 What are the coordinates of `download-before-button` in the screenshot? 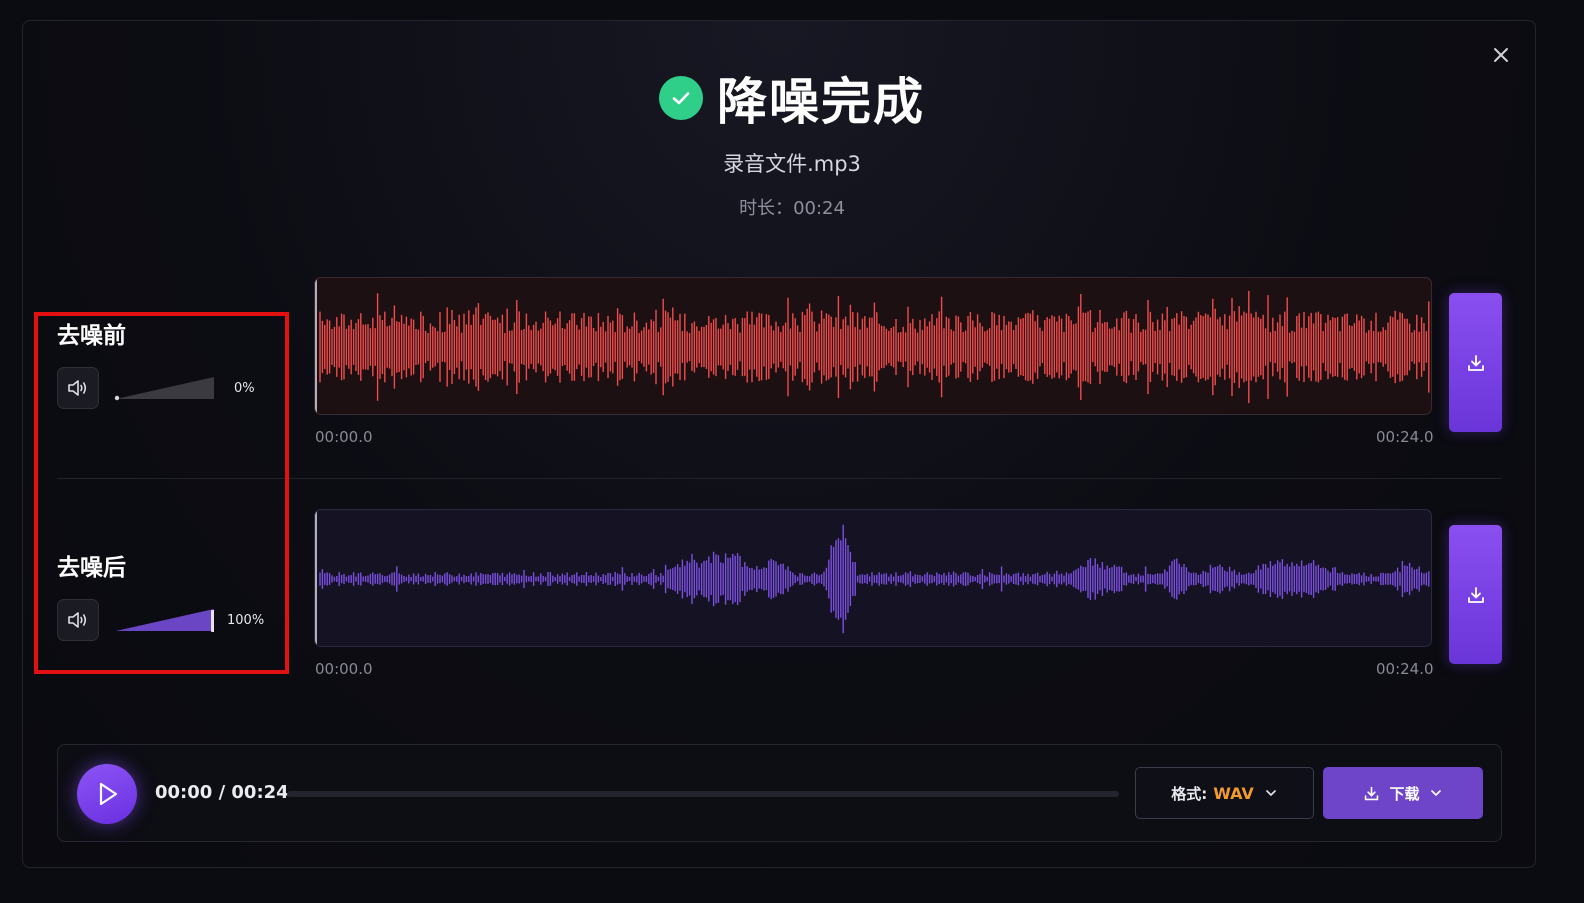 It's located at (1475, 362).